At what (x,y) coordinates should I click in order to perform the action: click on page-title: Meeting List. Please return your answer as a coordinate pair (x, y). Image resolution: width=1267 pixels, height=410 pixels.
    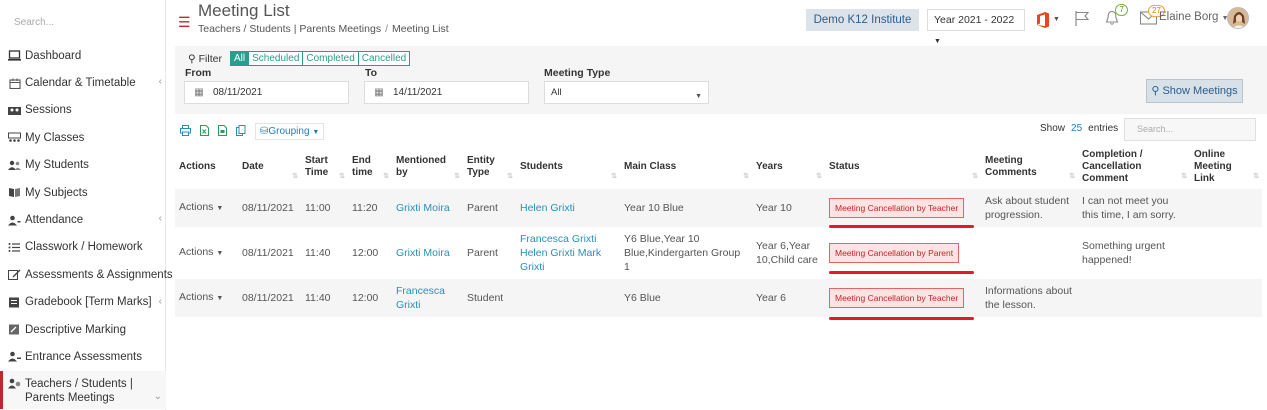
    Looking at the image, I should click on (244, 10).